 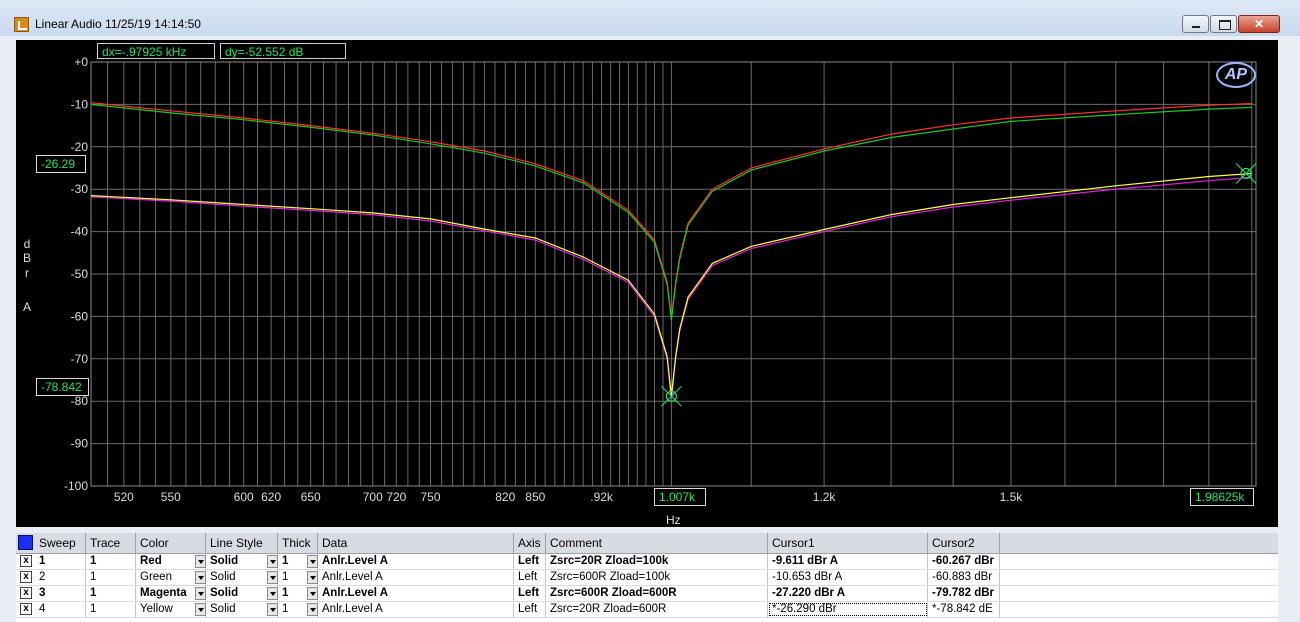 I want to click on cursor2-cell: -60.883 dBr, so click(x=964, y=577).